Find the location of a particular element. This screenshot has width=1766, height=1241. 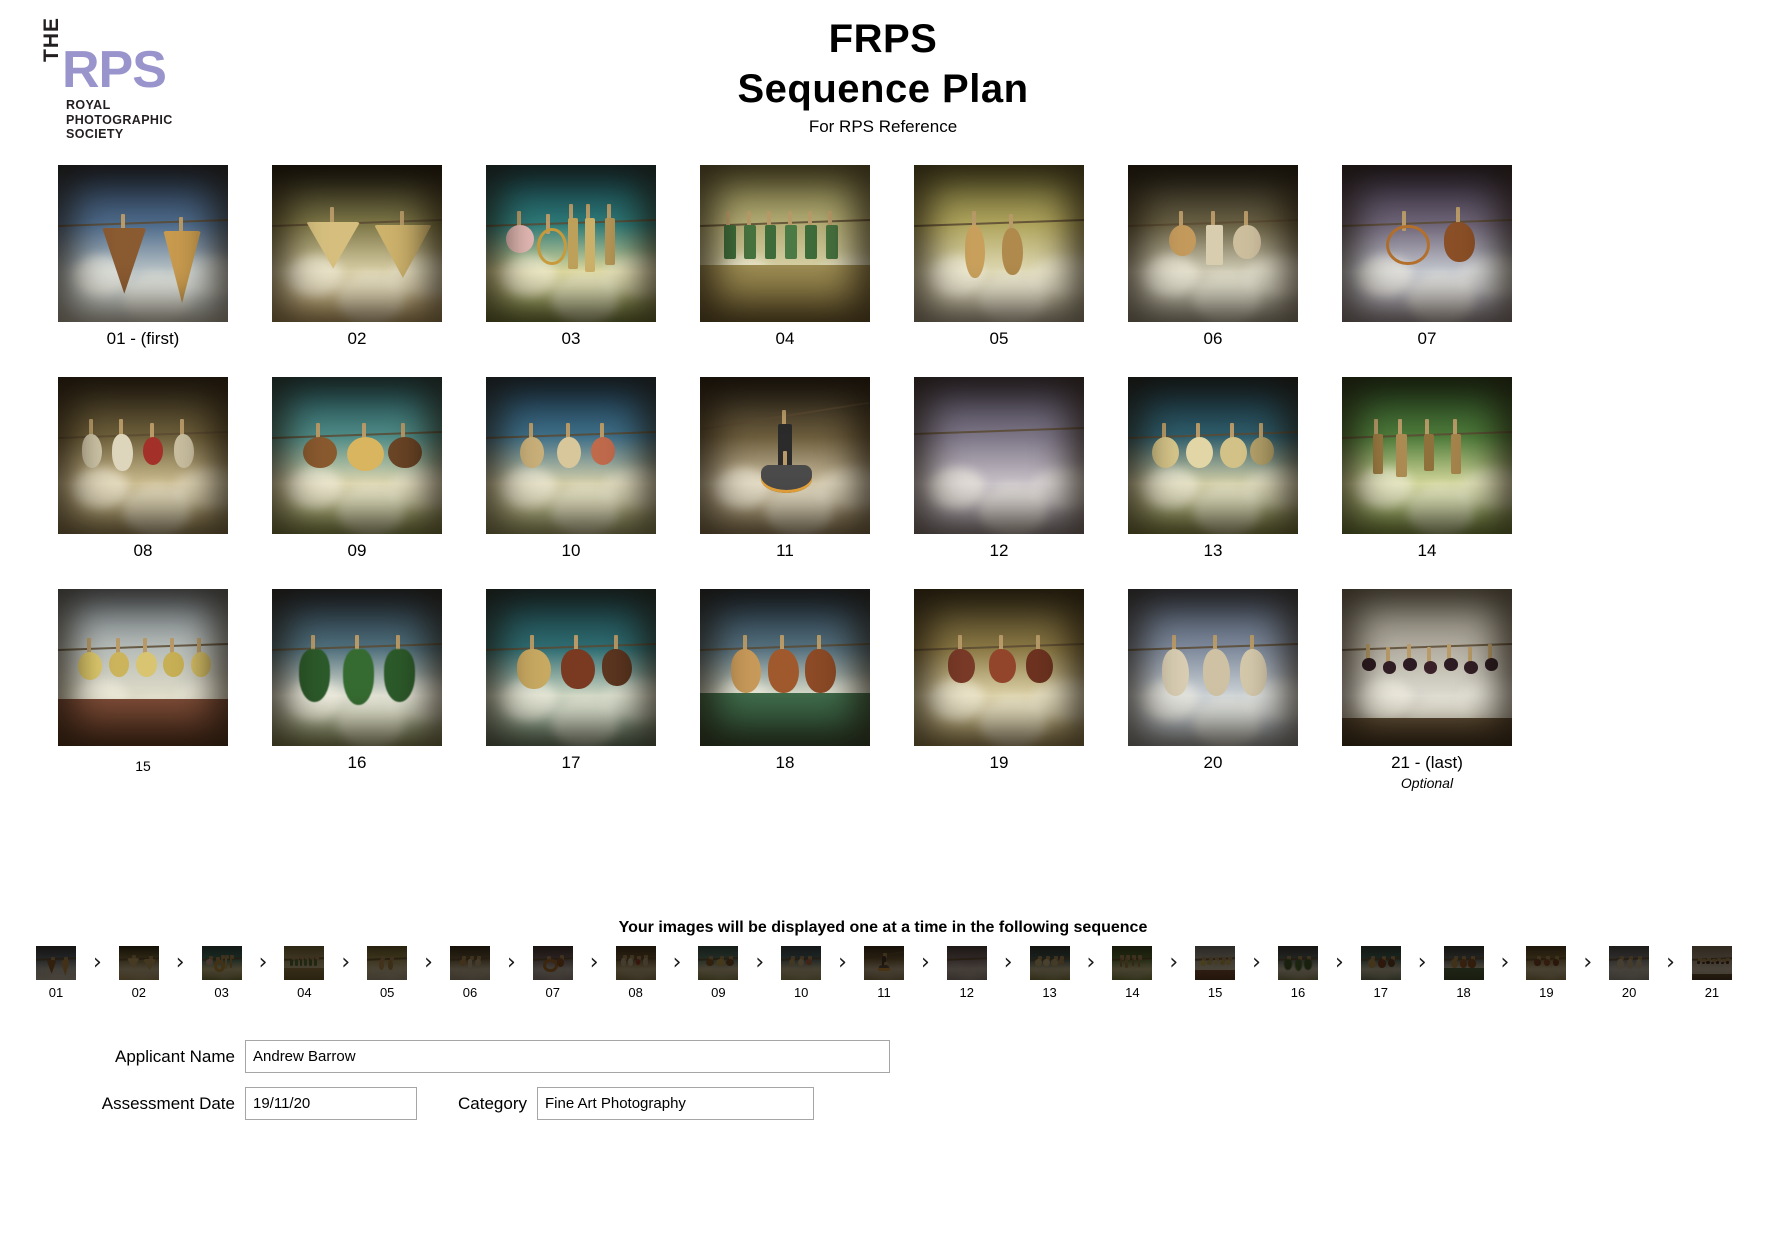

sequence-item-19: 19 is located at coordinates (1546, 973).